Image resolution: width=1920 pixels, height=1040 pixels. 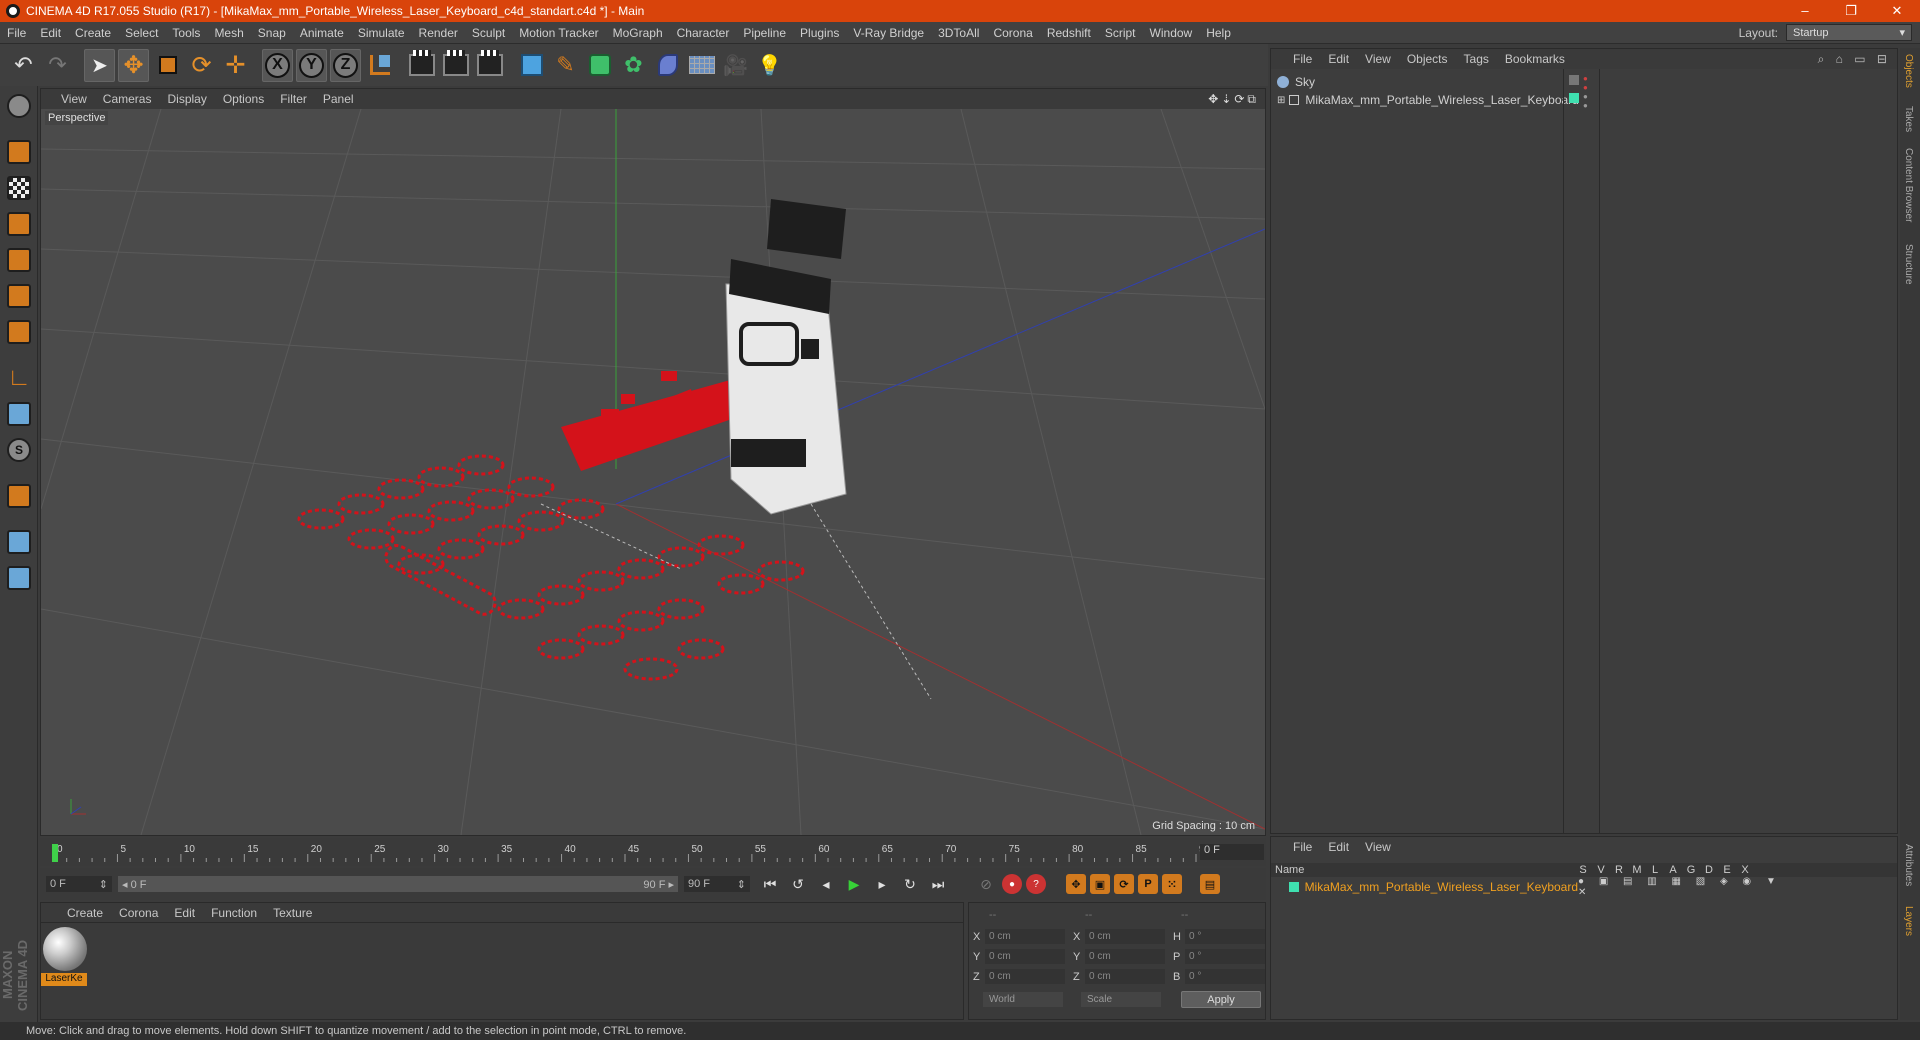 What do you see at coordinates (93, 33) in the screenshot?
I see `menu-create: Create` at bounding box center [93, 33].